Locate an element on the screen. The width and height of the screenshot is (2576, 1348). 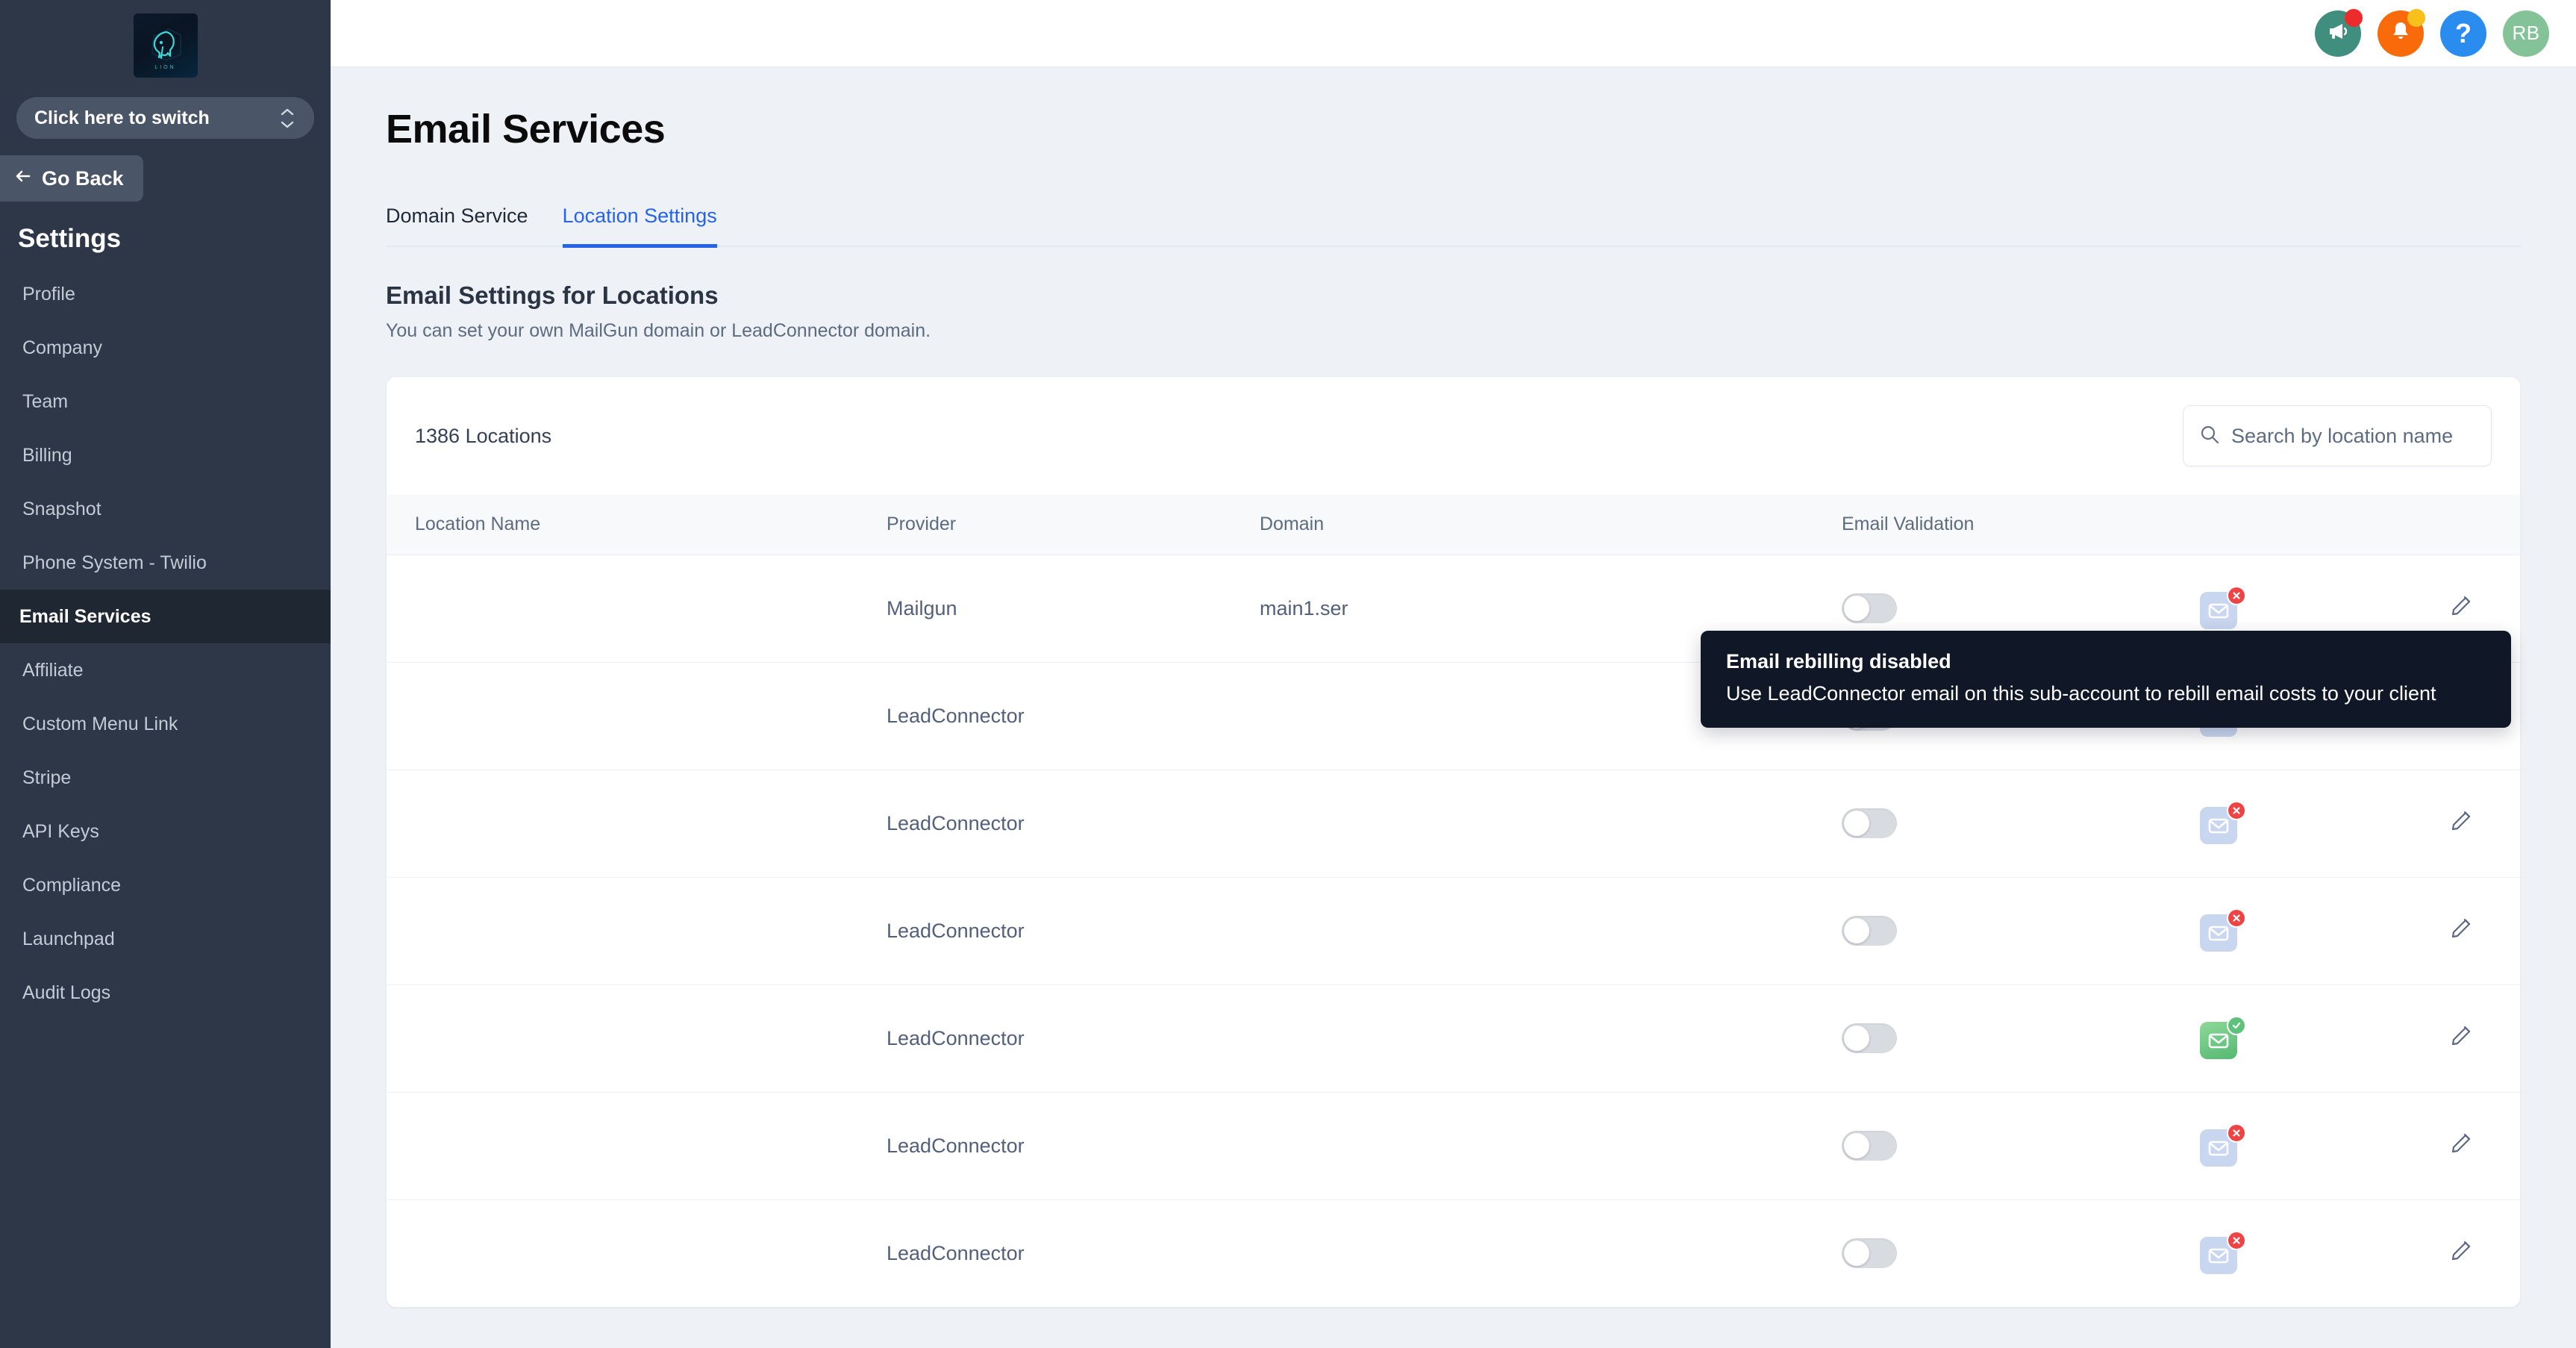
sidebar-item-company: Company is located at coordinates (165, 348).